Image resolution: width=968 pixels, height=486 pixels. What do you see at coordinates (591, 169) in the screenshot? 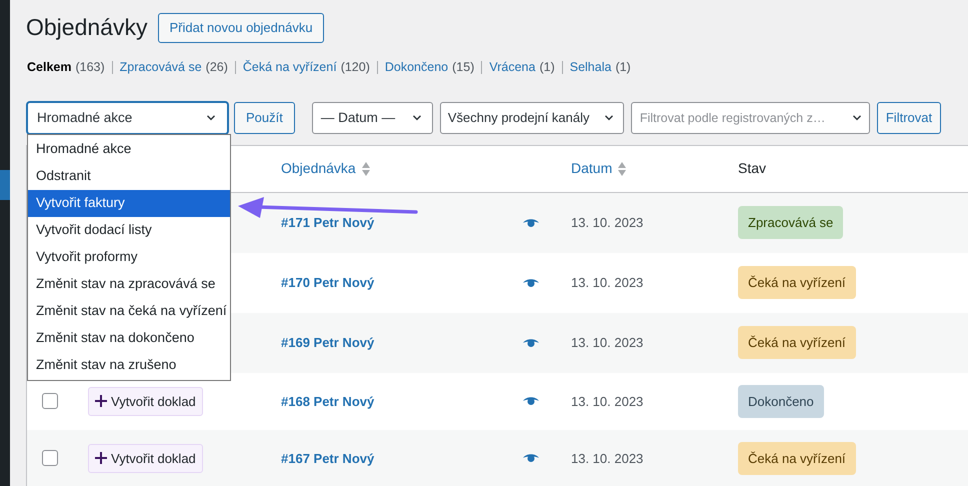
I see `column-header-link: Datum` at bounding box center [591, 169].